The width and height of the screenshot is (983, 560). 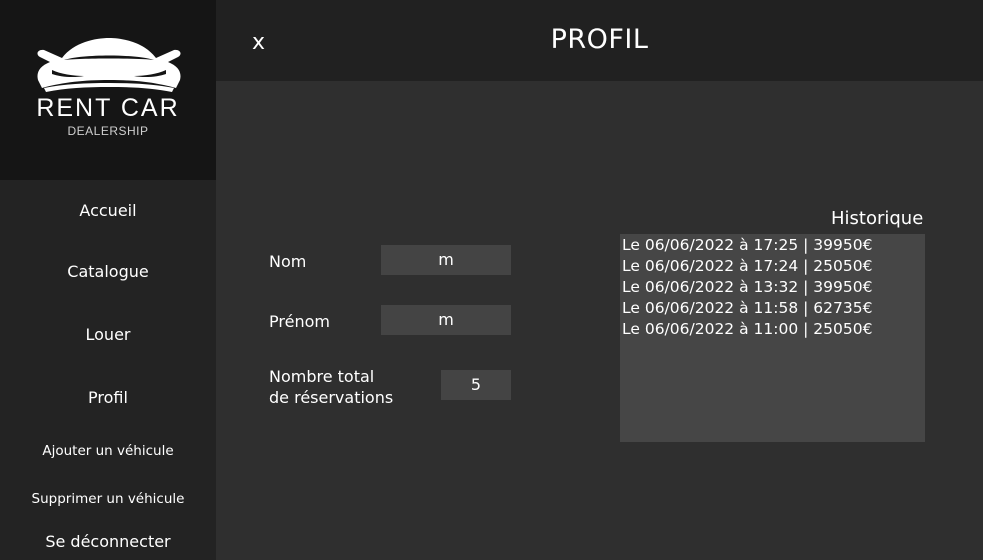 What do you see at coordinates (108, 108) in the screenshot?
I see `brand-title: RENT CAR` at bounding box center [108, 108].